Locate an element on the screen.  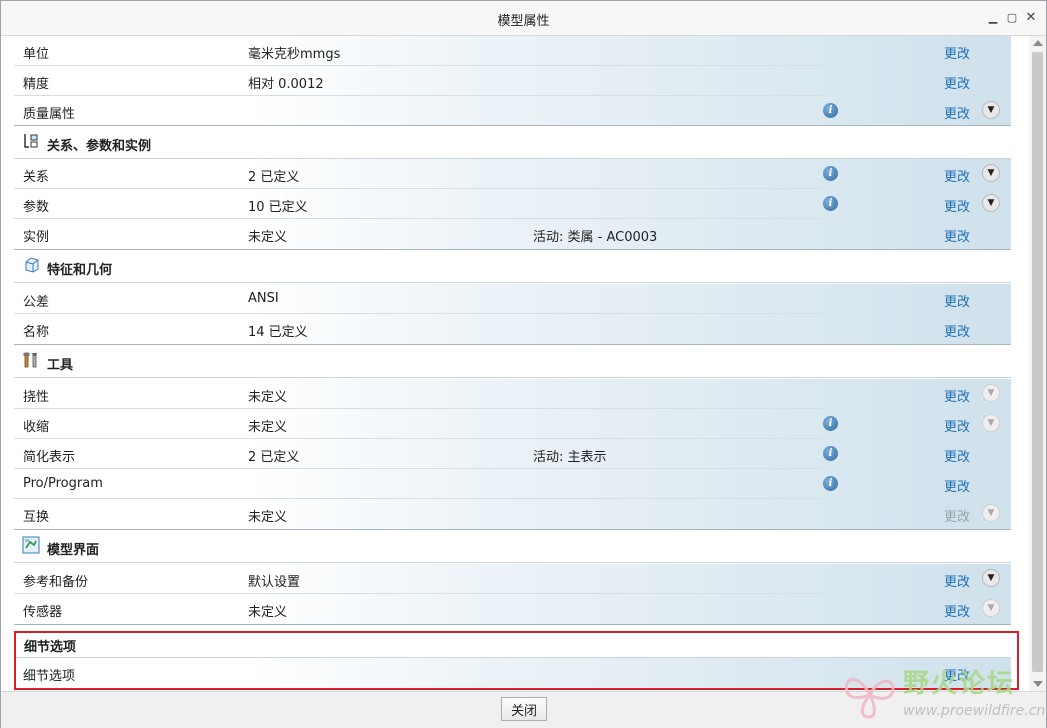
change-link-reference-backup: 更改 is located at coordinates (957, 580).